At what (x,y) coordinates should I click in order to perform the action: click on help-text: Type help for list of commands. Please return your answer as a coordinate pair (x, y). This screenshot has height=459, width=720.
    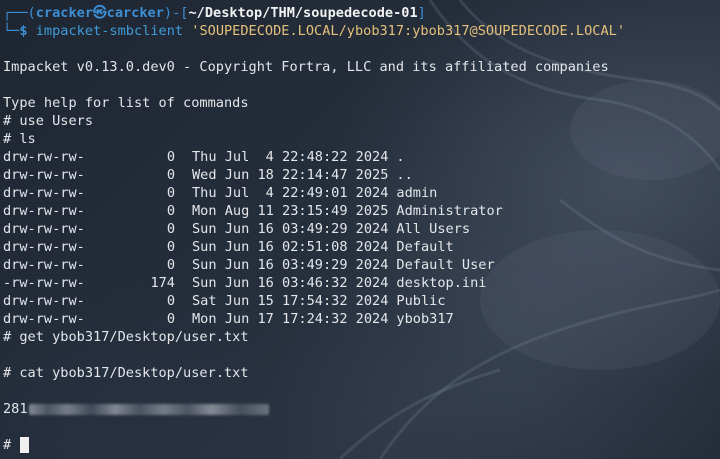
    Looking at the image, I should click on (126, 103).